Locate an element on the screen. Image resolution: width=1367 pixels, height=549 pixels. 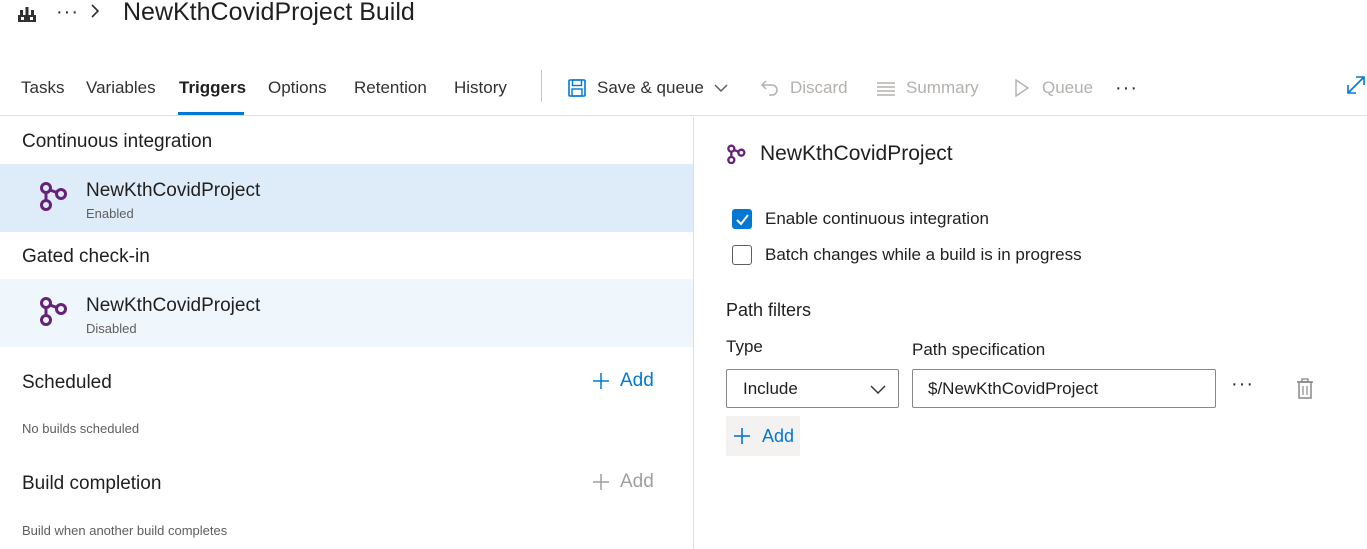
tab-options: Options is located at coordinates (297, 88).